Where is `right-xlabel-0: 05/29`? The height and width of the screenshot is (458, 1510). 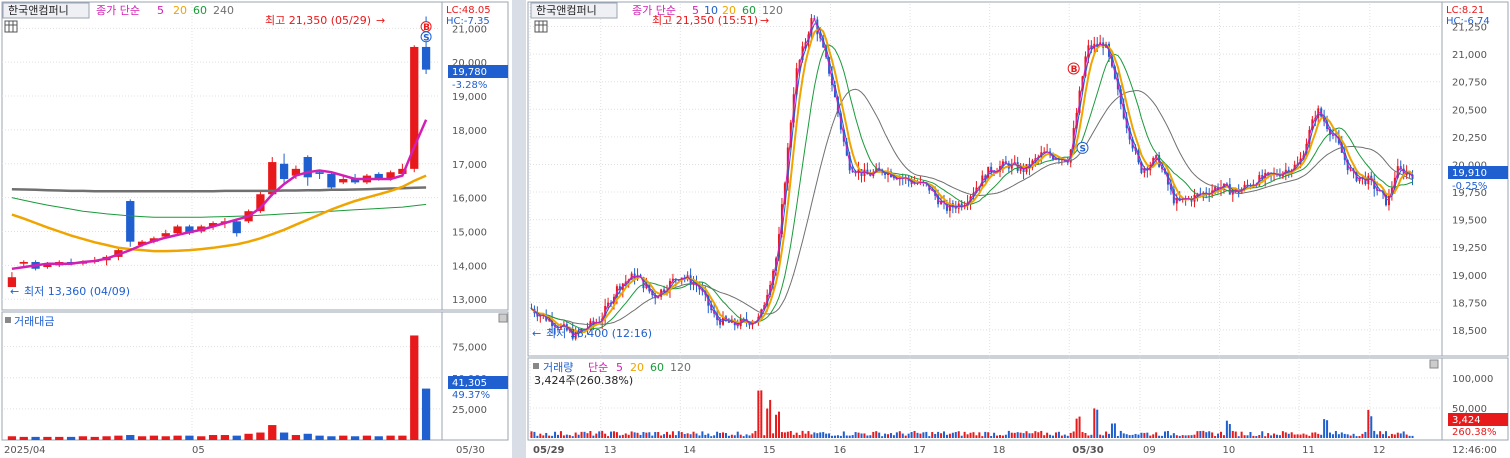
right-xlabel-0: 05/29 is located at coordinates (549, 450).